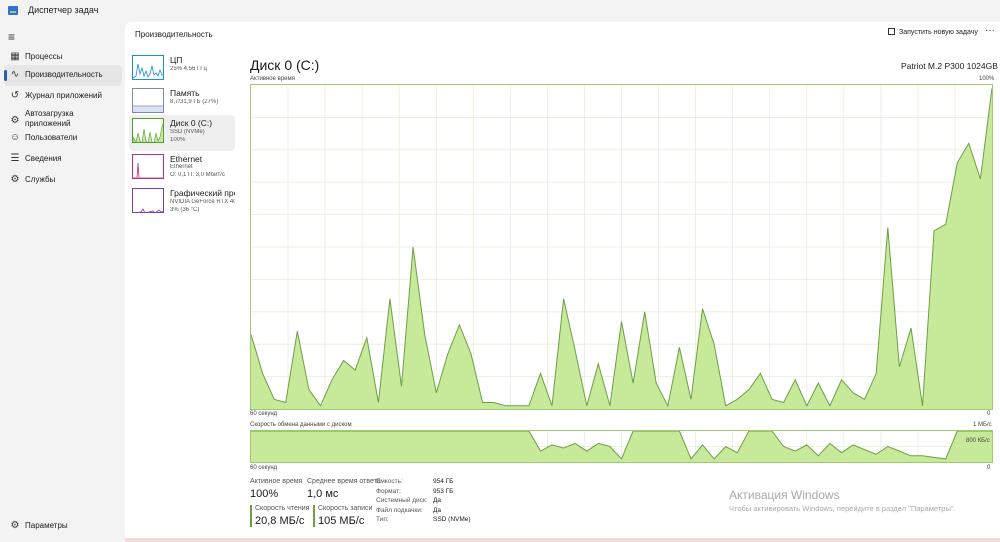  What do you see at coordinates (176, 60) in the screenshot?
I see `resource-name: ЦП` at bounding box center [176, 60].